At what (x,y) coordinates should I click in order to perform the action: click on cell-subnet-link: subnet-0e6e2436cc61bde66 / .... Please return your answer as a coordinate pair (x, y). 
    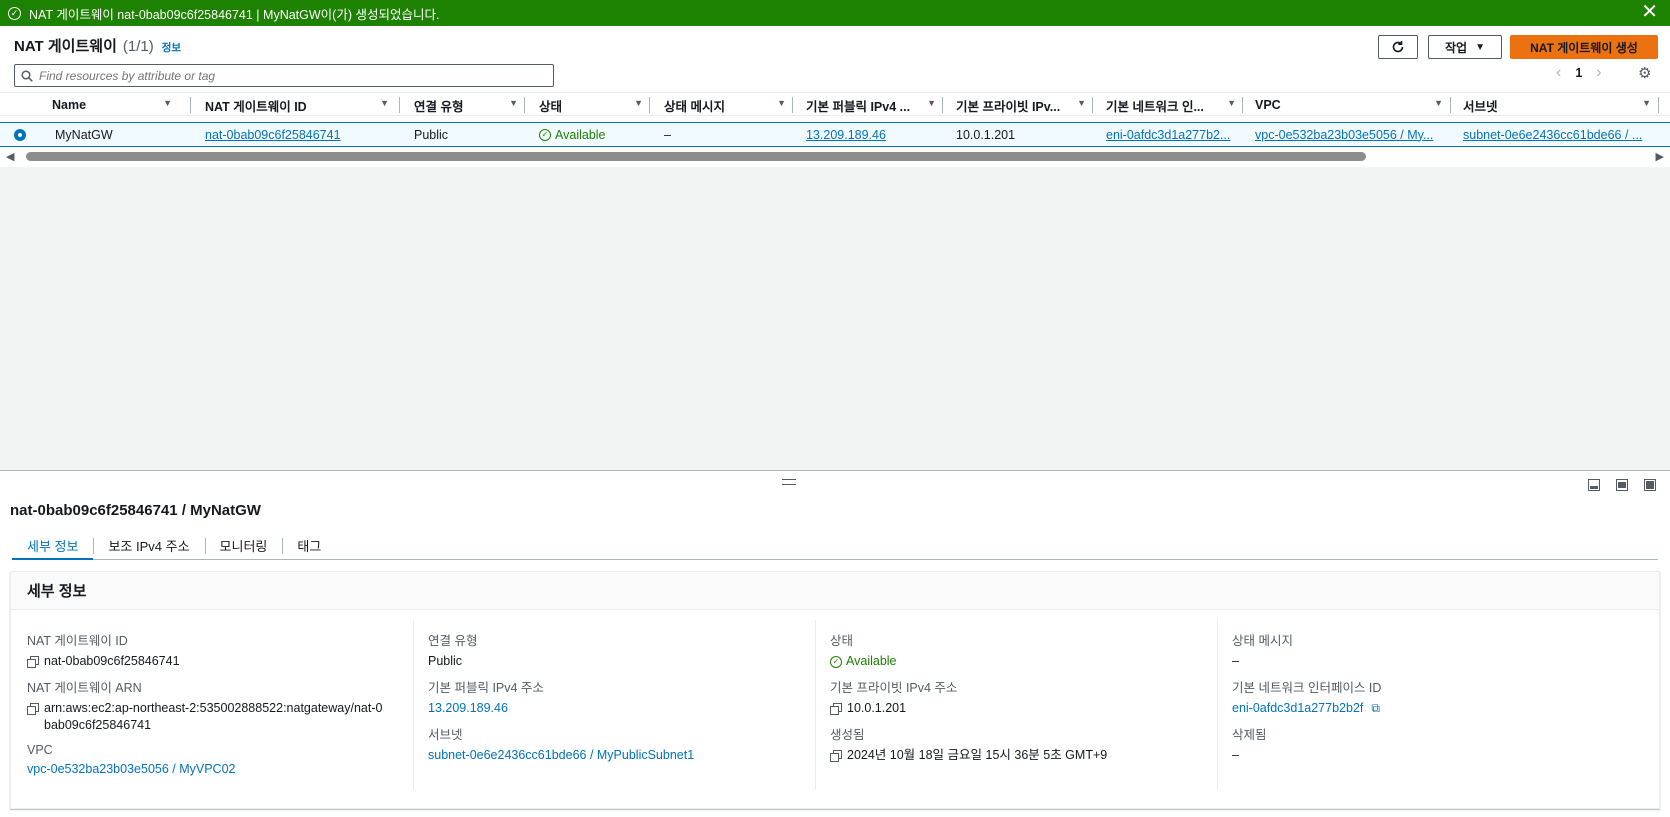
    Looking at the image, I should click on (1560, 134).